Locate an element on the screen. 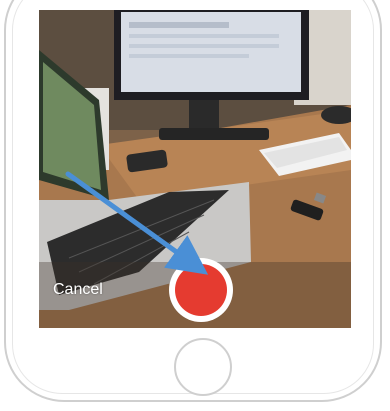  record-button is located at coordinates (201, 290).